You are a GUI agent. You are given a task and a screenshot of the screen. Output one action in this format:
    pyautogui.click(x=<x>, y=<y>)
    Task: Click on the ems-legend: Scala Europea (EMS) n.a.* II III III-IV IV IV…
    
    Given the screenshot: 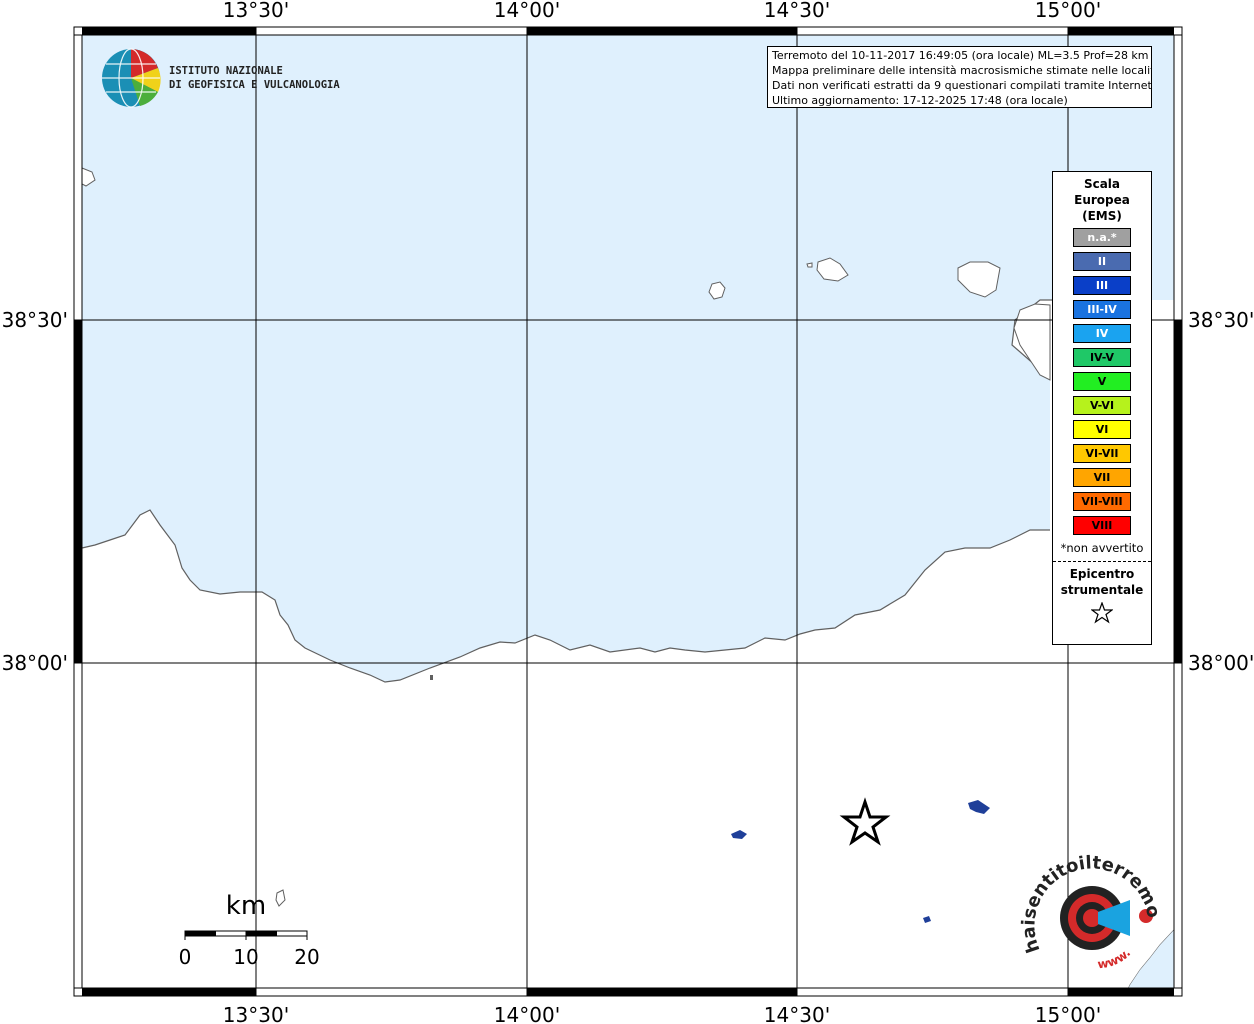 What is the action you would take?
    pyautogui.click(x=1102, y=408)
    